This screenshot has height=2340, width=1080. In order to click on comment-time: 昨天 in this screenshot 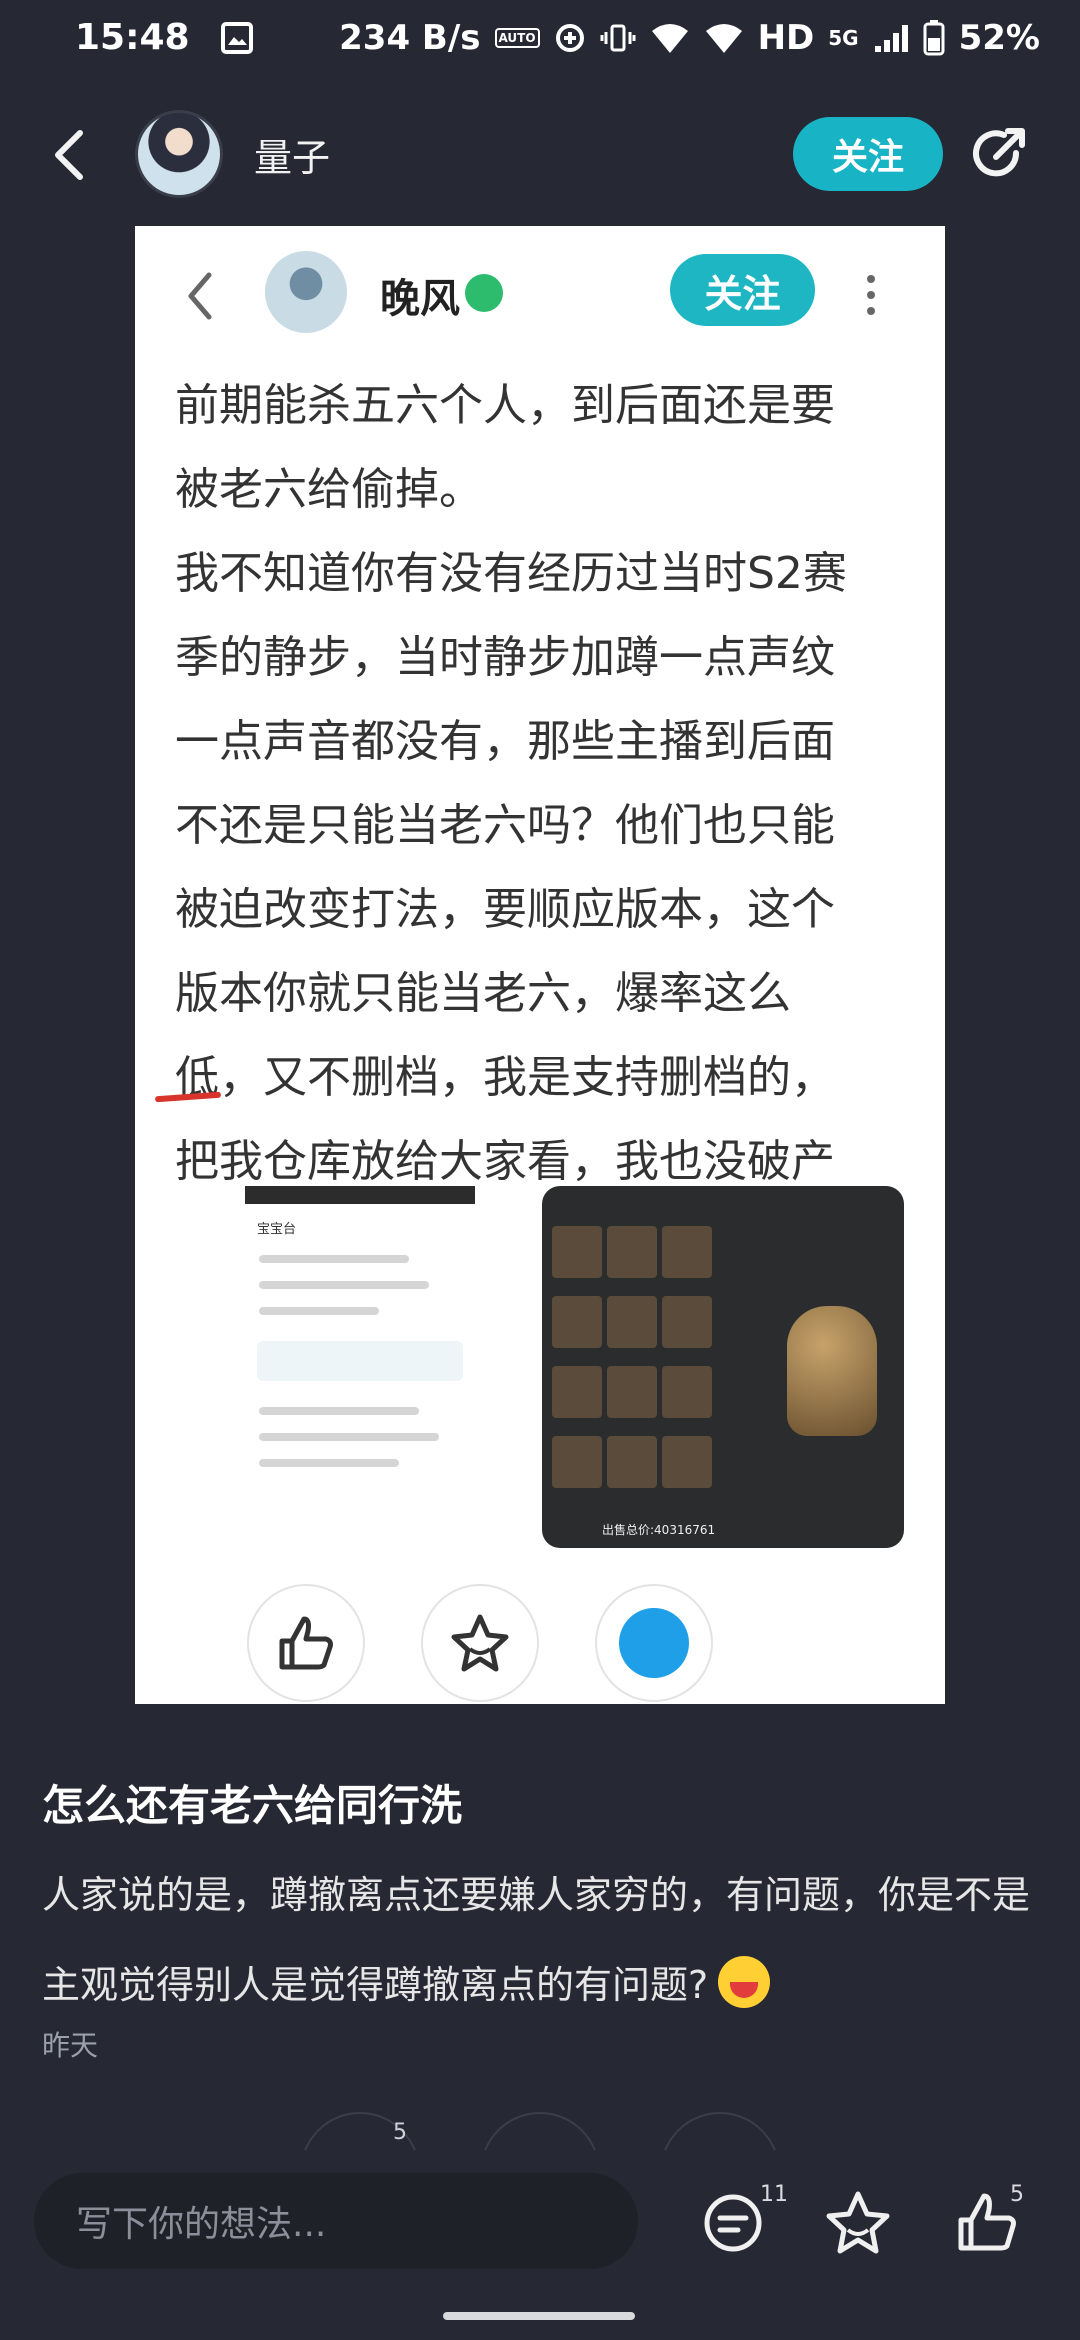, I will do `click(70, 2045)`.